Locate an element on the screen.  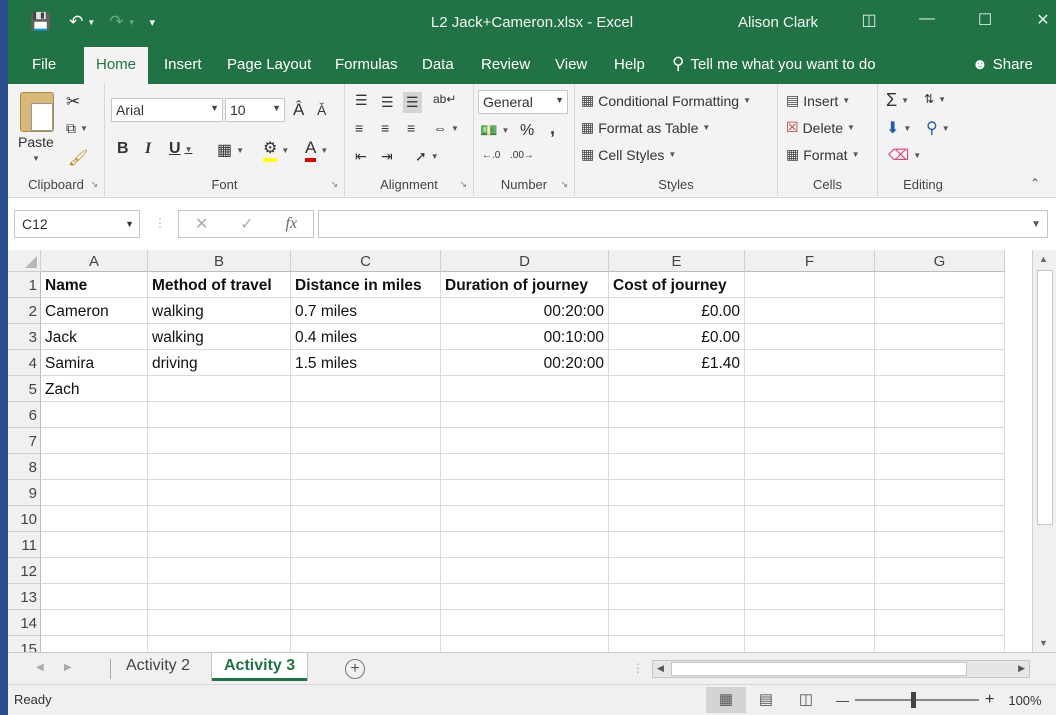
cell-d12 is located at coordinates (525, 571).